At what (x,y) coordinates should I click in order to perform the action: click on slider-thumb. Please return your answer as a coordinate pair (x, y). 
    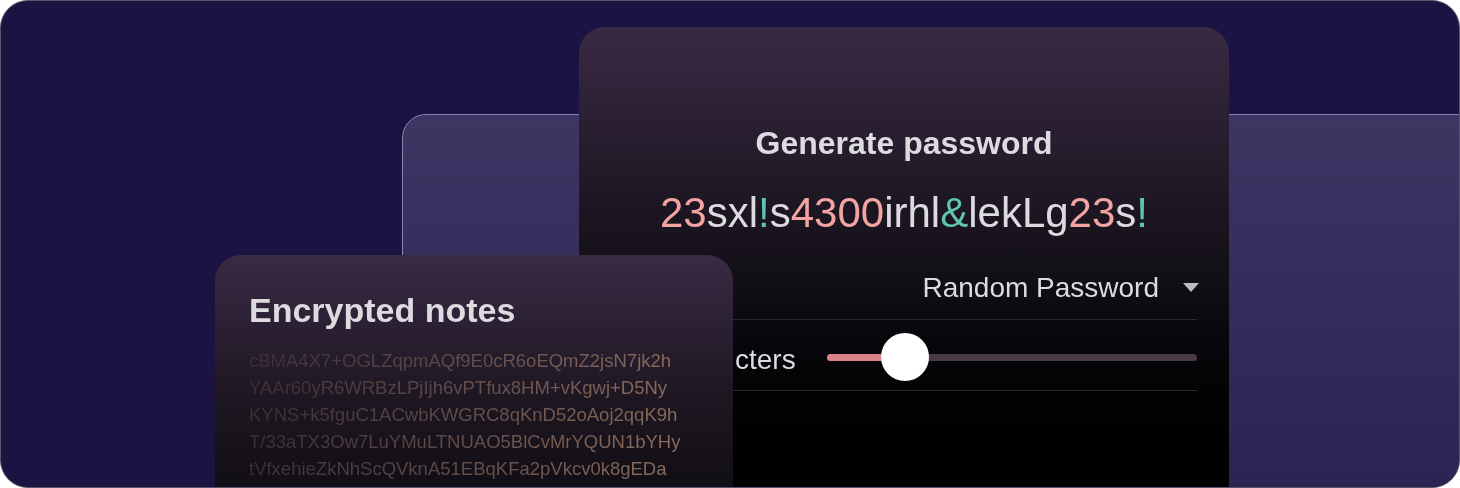
    Looking at the image, I should click on (904, 357).